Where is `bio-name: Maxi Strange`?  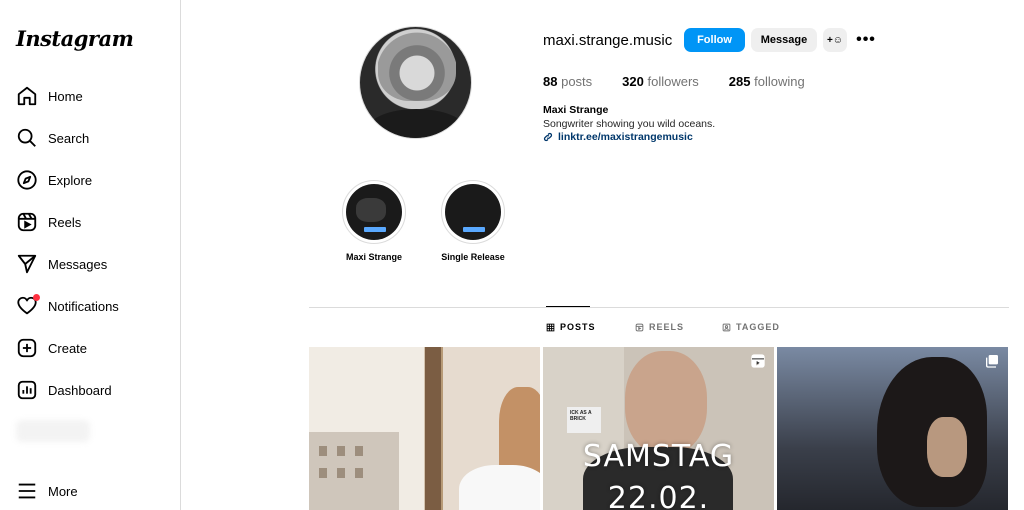
bio-name: Maxi Strange is located at coordinates (576, 110).